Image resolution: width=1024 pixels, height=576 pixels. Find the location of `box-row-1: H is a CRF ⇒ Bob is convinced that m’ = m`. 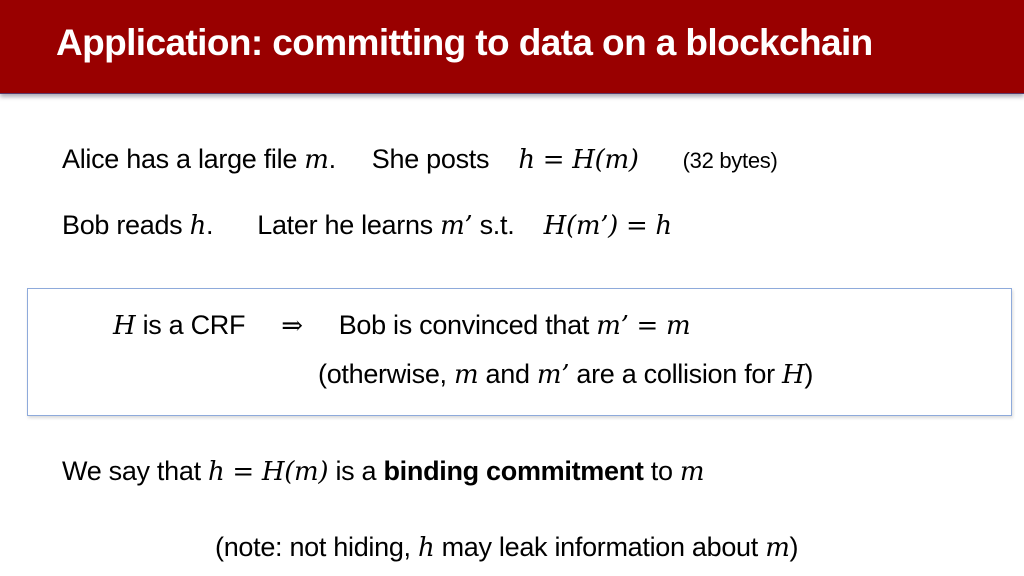

box-row-1: H is a CRF ⇒ Bob is convinced that m’ = m is located at coordinates (402, 325).